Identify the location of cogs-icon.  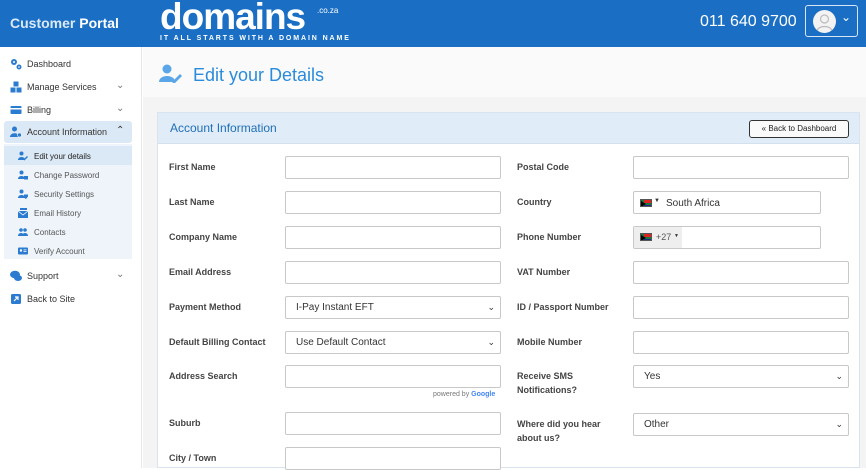
(16, 64).